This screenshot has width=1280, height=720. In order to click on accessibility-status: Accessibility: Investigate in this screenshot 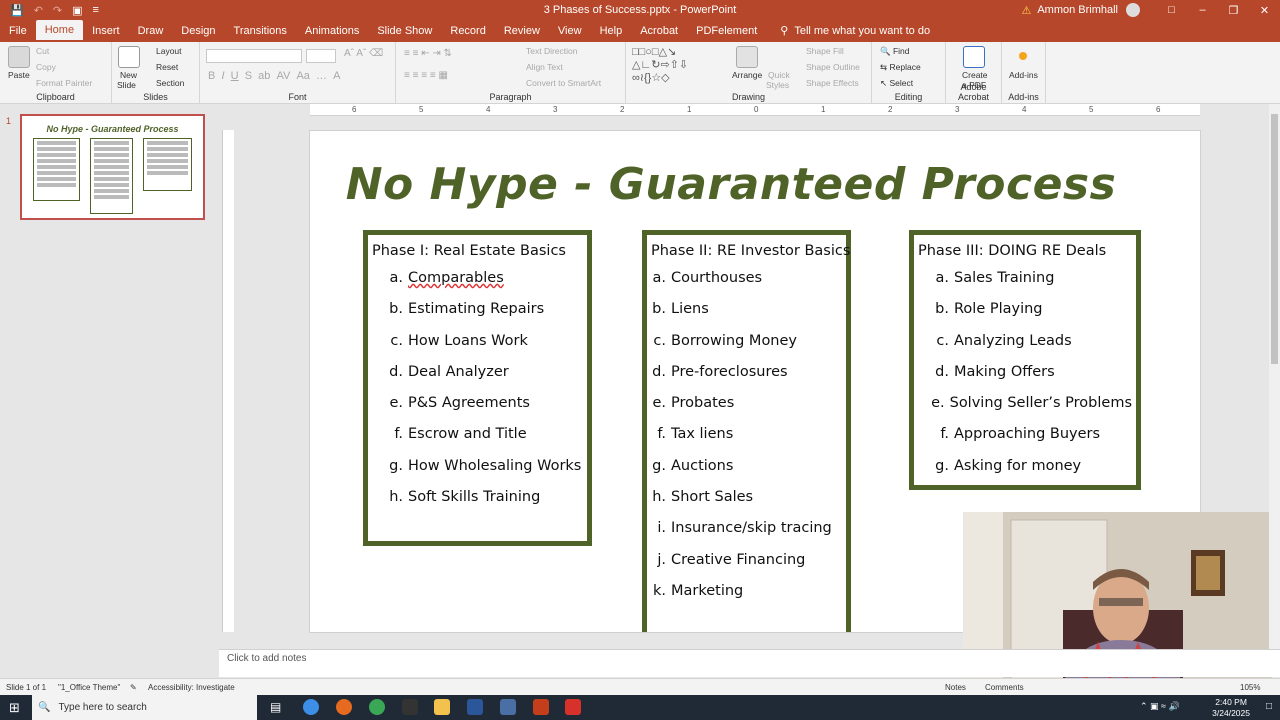, I will do `click(191, 687)`.